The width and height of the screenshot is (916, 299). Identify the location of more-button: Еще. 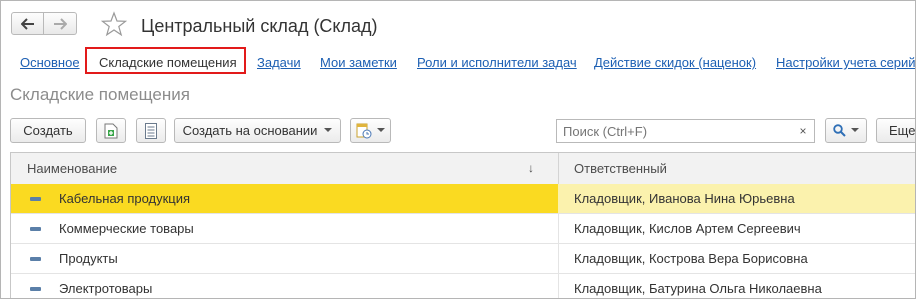
(896, 130).